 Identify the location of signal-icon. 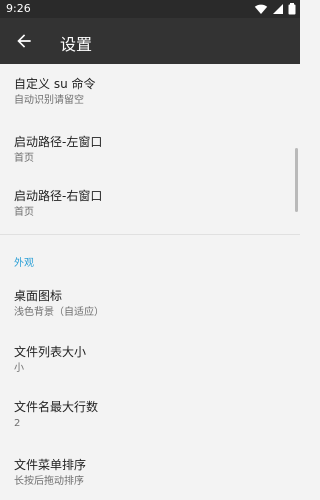
(278, 9).